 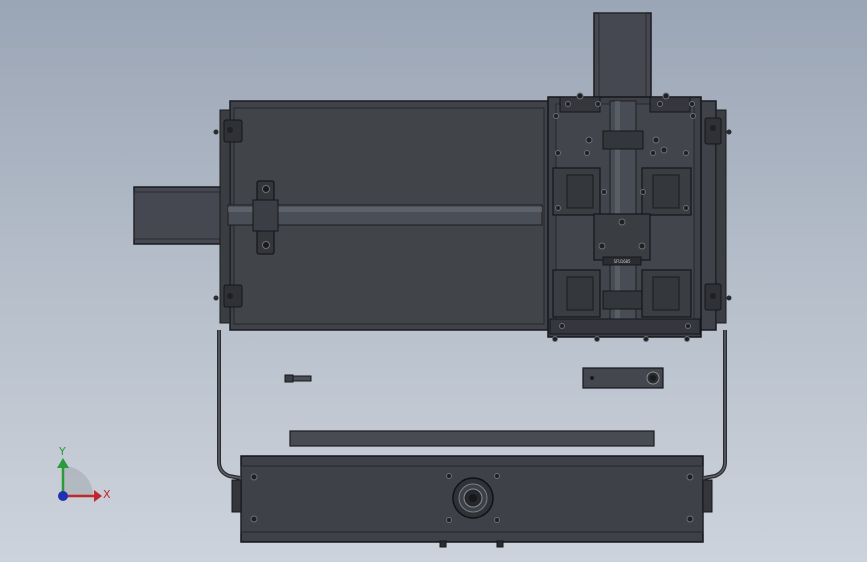 I want to click on carriage-bottom, so click(x=625, y=330).